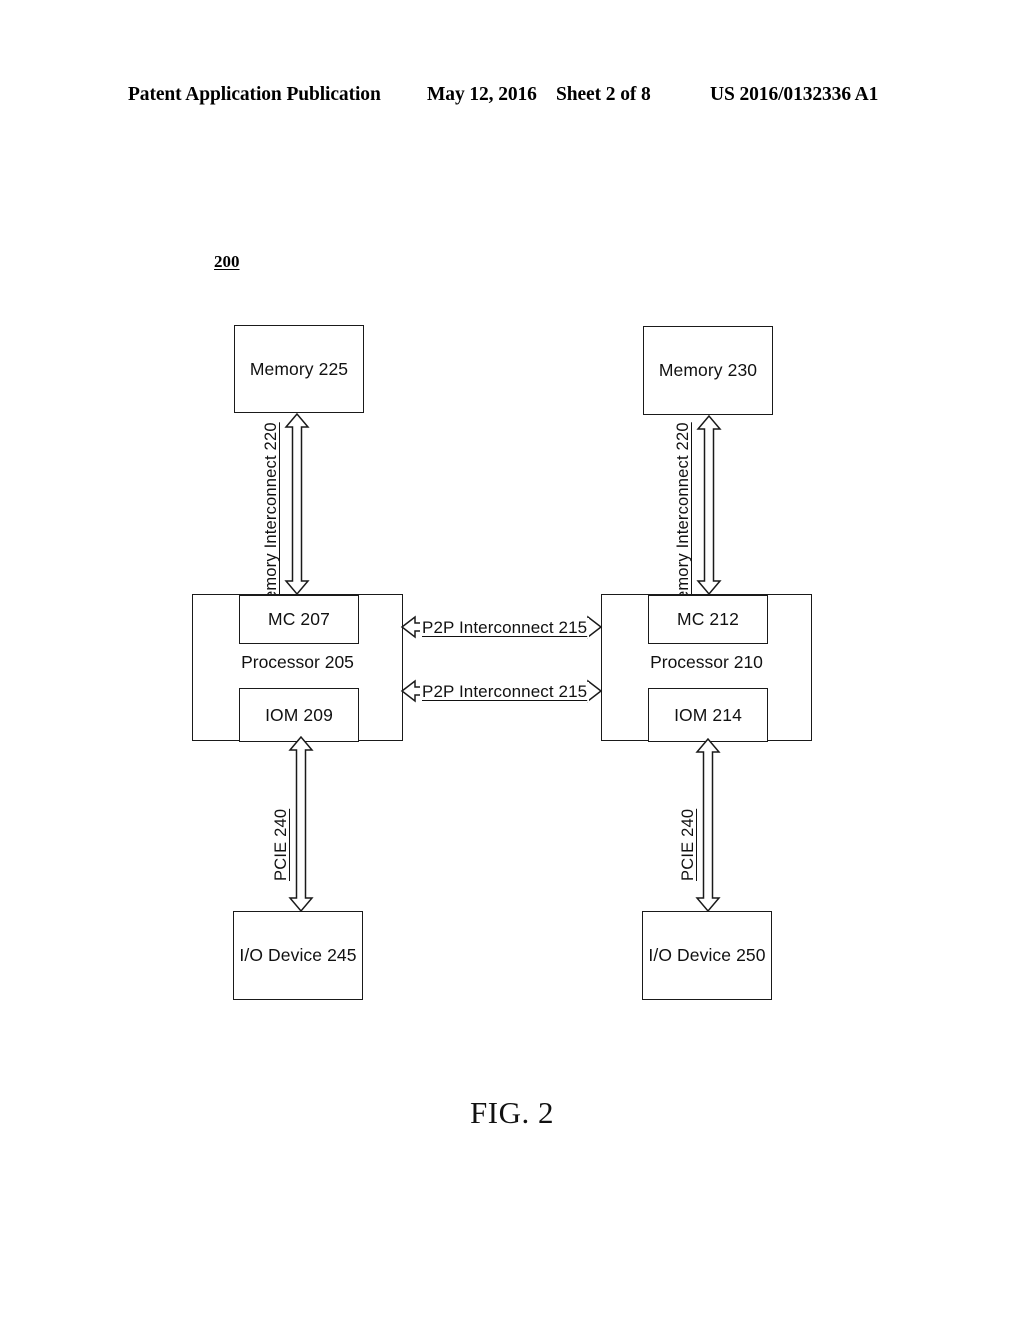 The height and width of the screenshot is (1320, 1024). What do you see at coordinates (709, 505) in the screenshot?
I see `memory-interconnect-arrow-right` at bounding box center [709, 505].